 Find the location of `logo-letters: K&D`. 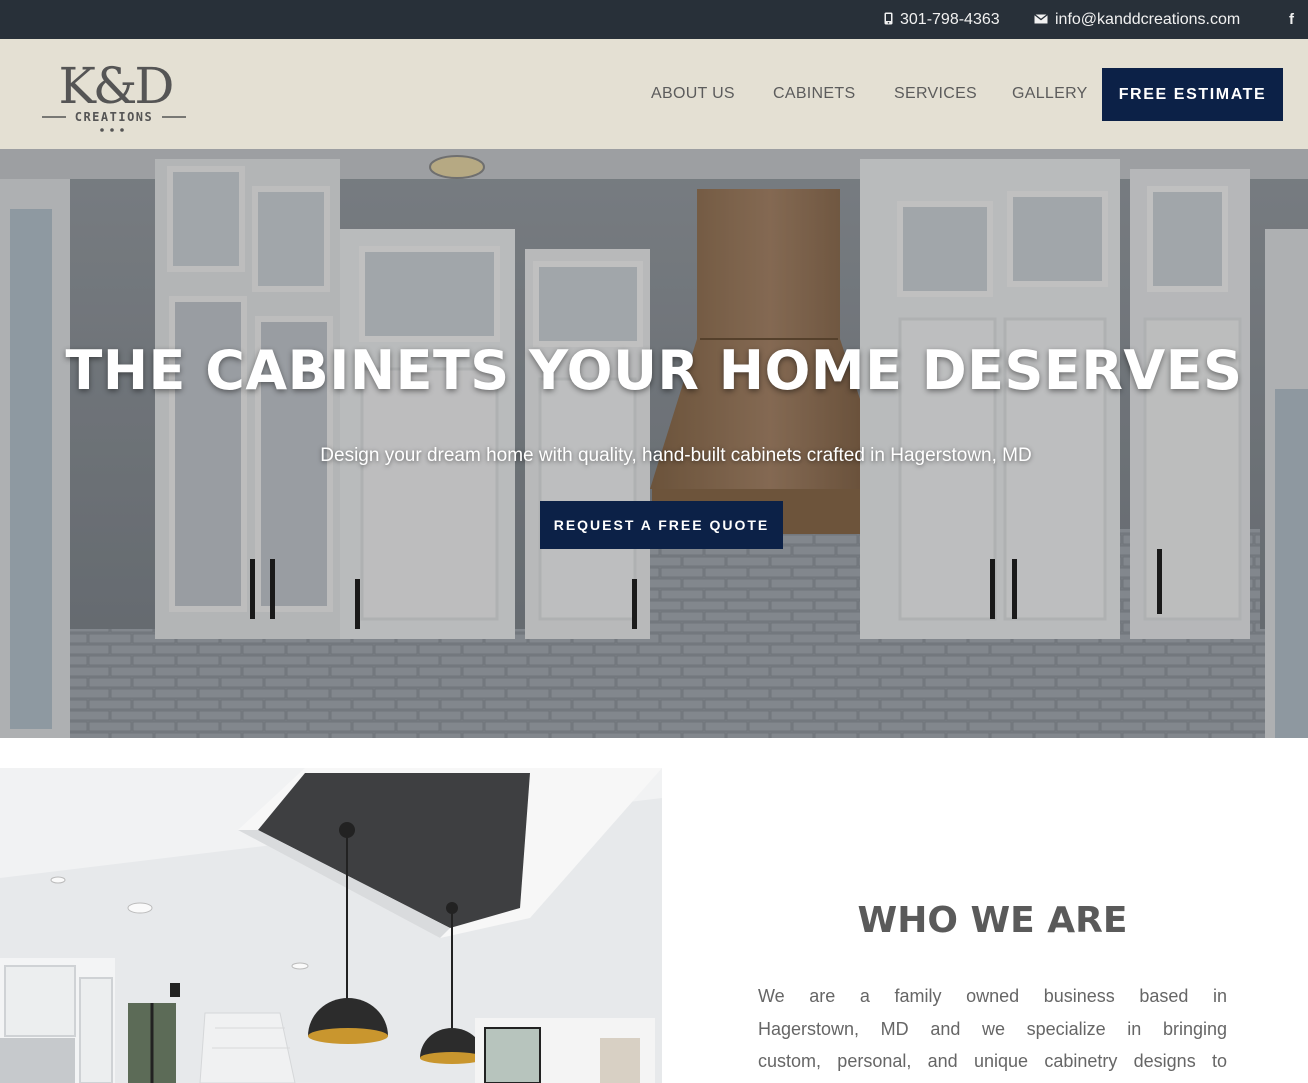

logo-letters: K&D is located at coordinates (116, 86).